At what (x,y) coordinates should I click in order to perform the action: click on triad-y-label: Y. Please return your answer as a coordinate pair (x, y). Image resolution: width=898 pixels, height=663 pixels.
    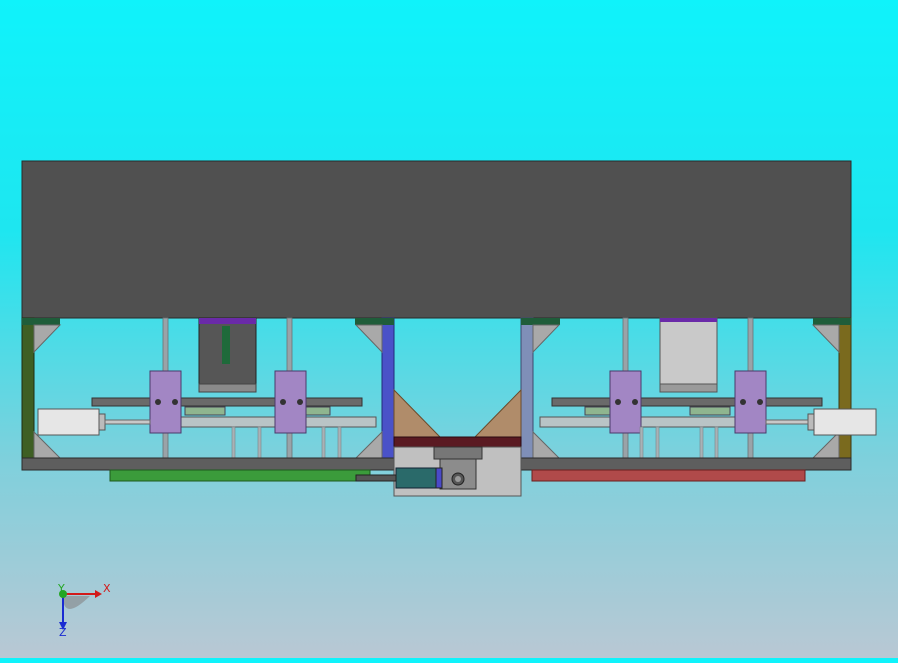
    Looking at the image, I should click on (61, 588).